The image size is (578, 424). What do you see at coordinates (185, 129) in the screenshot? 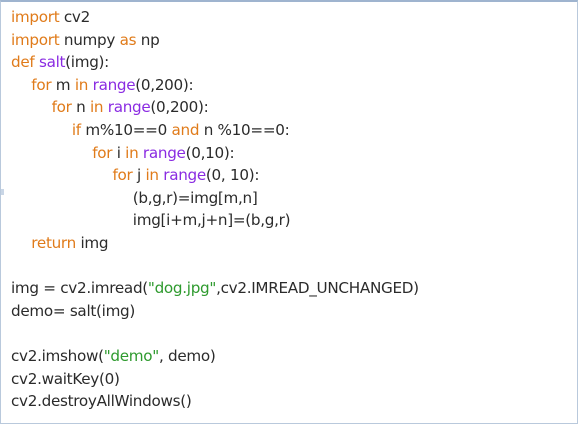
I see `code-token-keyword: and` at bounding box center [185, 129].